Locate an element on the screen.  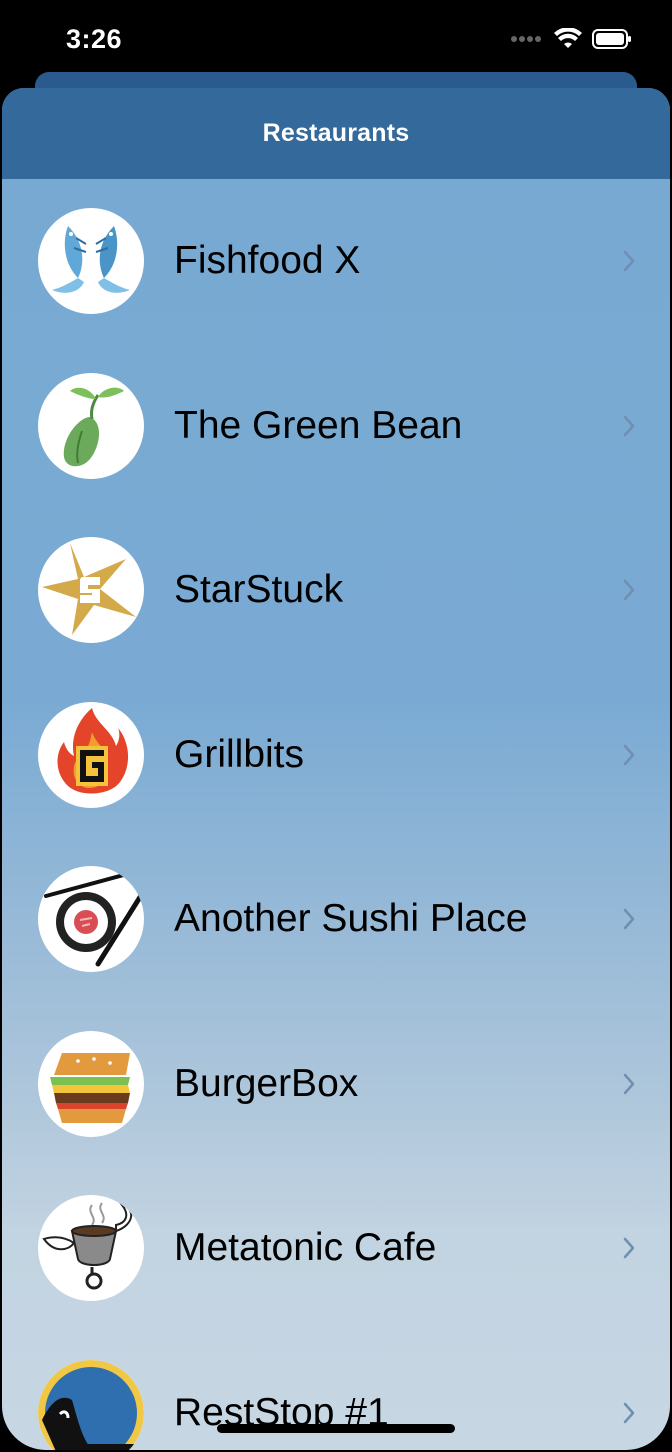
restaurant-name: Another Sushi Place is located at coordinates (351, 919).